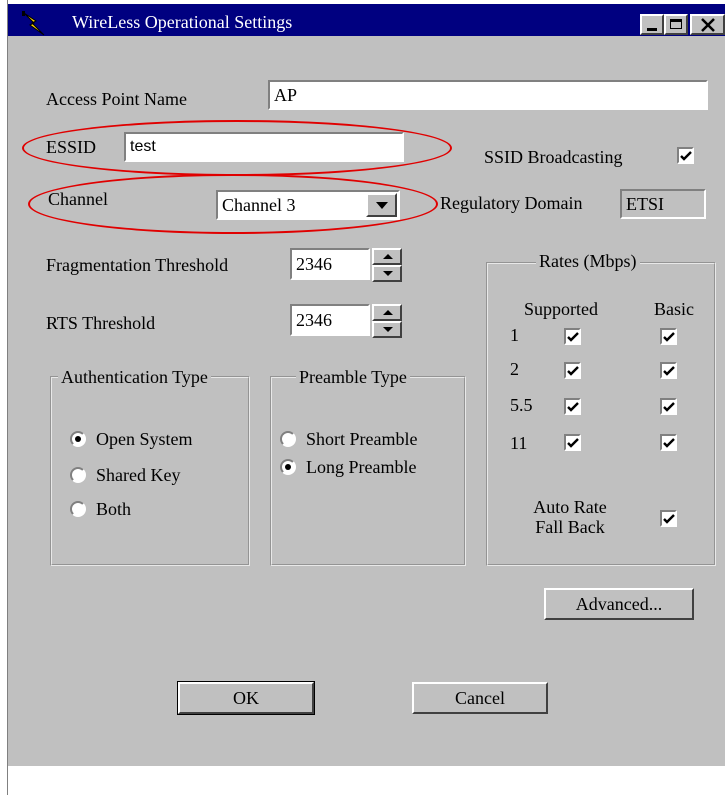 This screenshot has height=795, width=725. What do you see at coordinates (137, 265) in the screenshot?
I see `fragmentation-label: Fragmentation Threshold` at bounding box center [137, 265].